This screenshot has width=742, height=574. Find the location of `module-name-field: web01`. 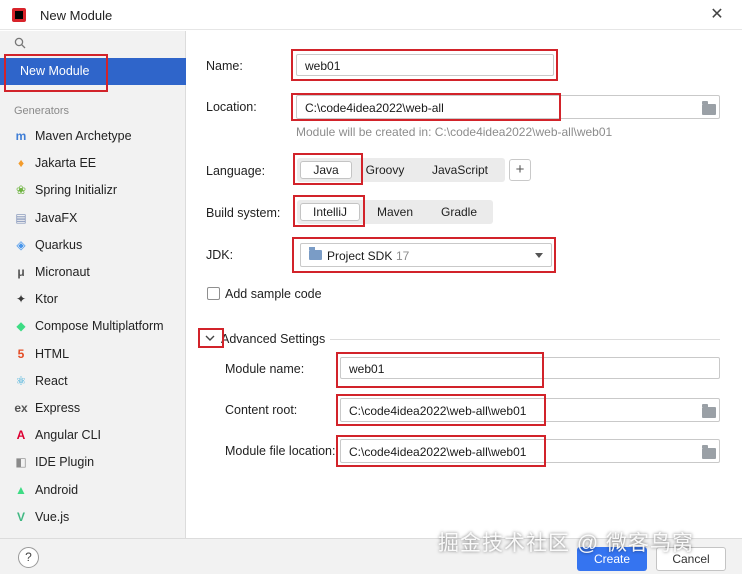

module-name-field: web01 is located at coordinates (530, 368).